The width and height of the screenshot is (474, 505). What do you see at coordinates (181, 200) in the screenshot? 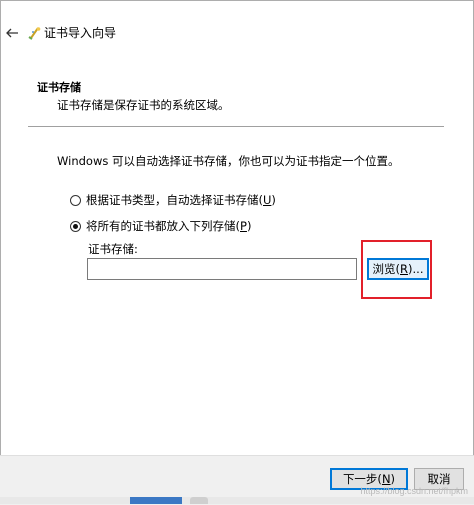
I see `radio-label-auto: 根据证书类型，自动选择证书存储(U)` at bounding box center [181, 200].